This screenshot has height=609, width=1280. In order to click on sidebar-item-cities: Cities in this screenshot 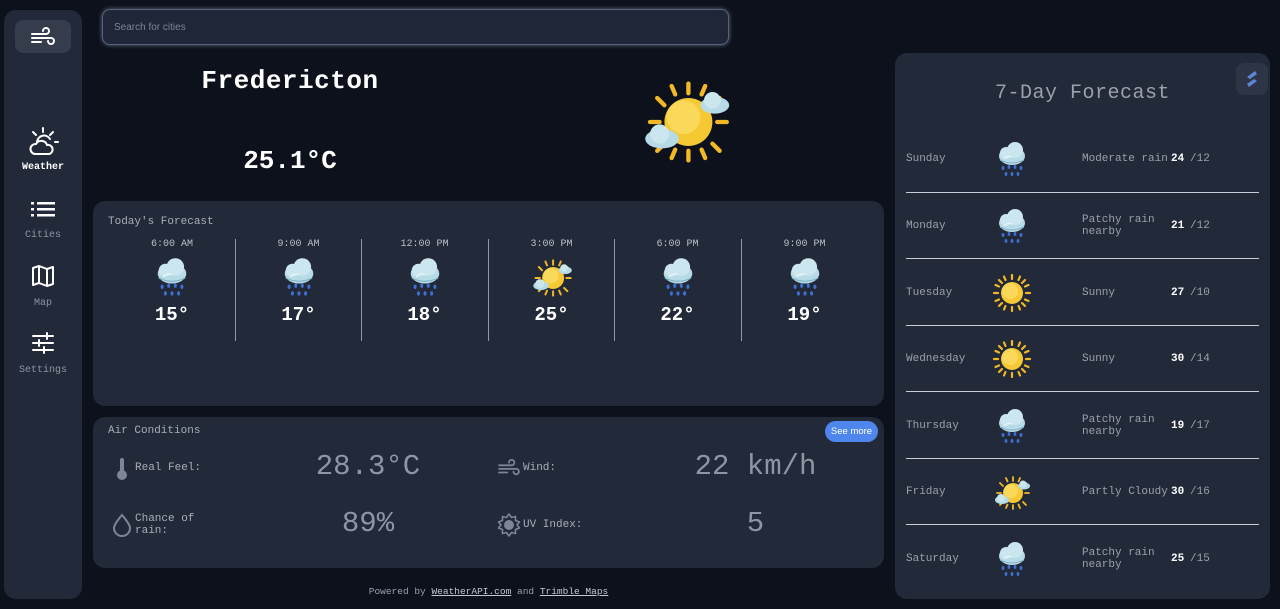, I will do `click(43, 219)`.